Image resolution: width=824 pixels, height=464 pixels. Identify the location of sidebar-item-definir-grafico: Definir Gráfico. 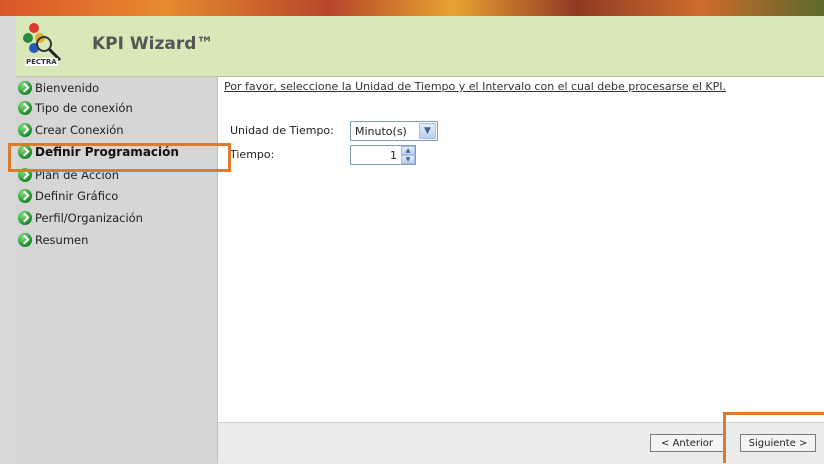
(116, 196).